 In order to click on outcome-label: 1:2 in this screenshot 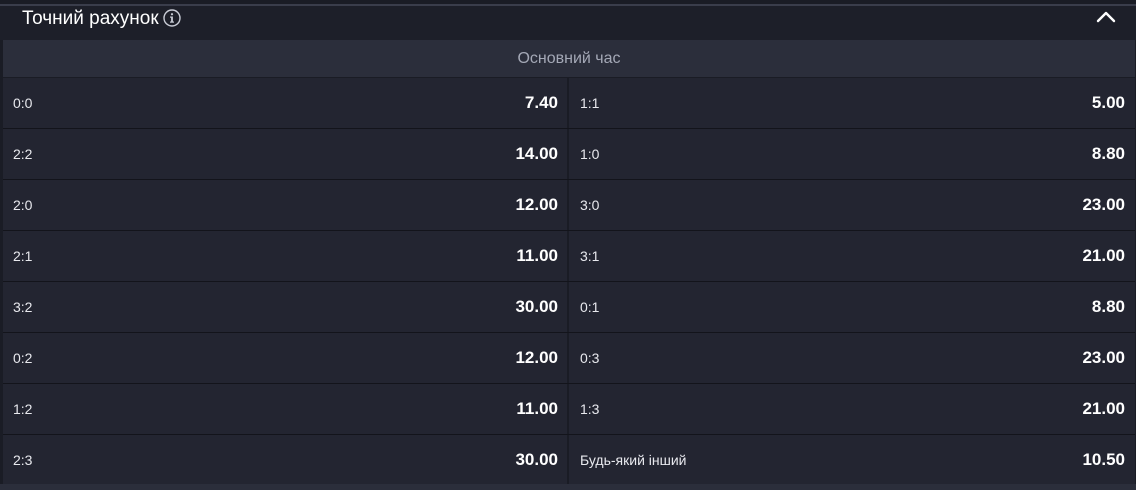, I will do `click(23, 409)`.